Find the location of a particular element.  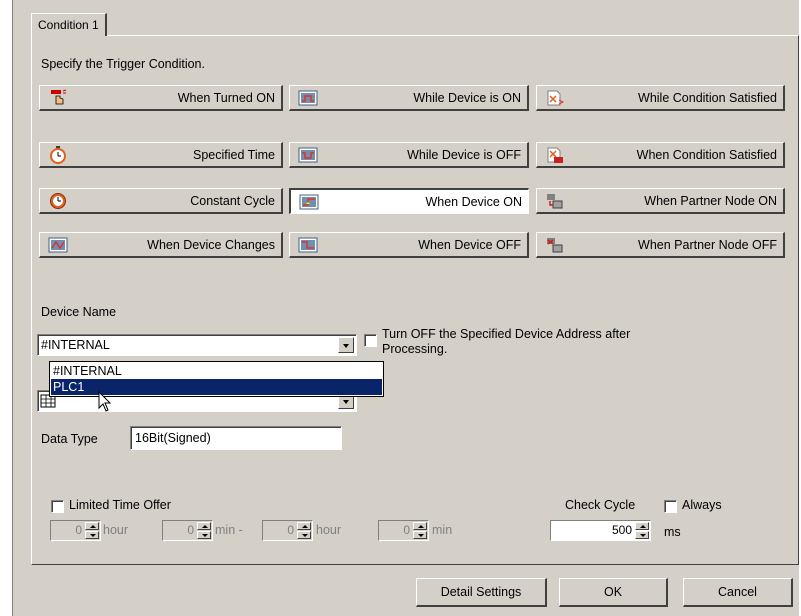

trigger-when-device-changes-button: When Device Changes is located at coordinates (161, 245).